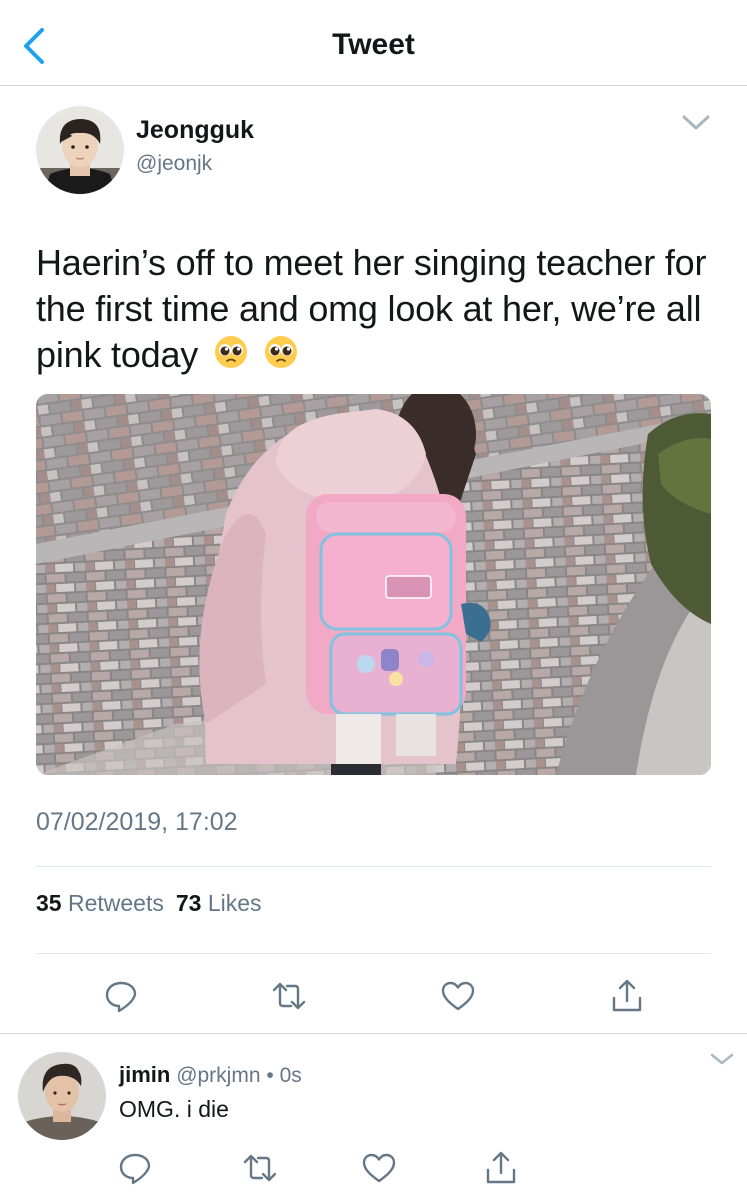 The width and height of the screenshot is (747, 1200). I want to click on reply-options-button, so click(722, 1059).